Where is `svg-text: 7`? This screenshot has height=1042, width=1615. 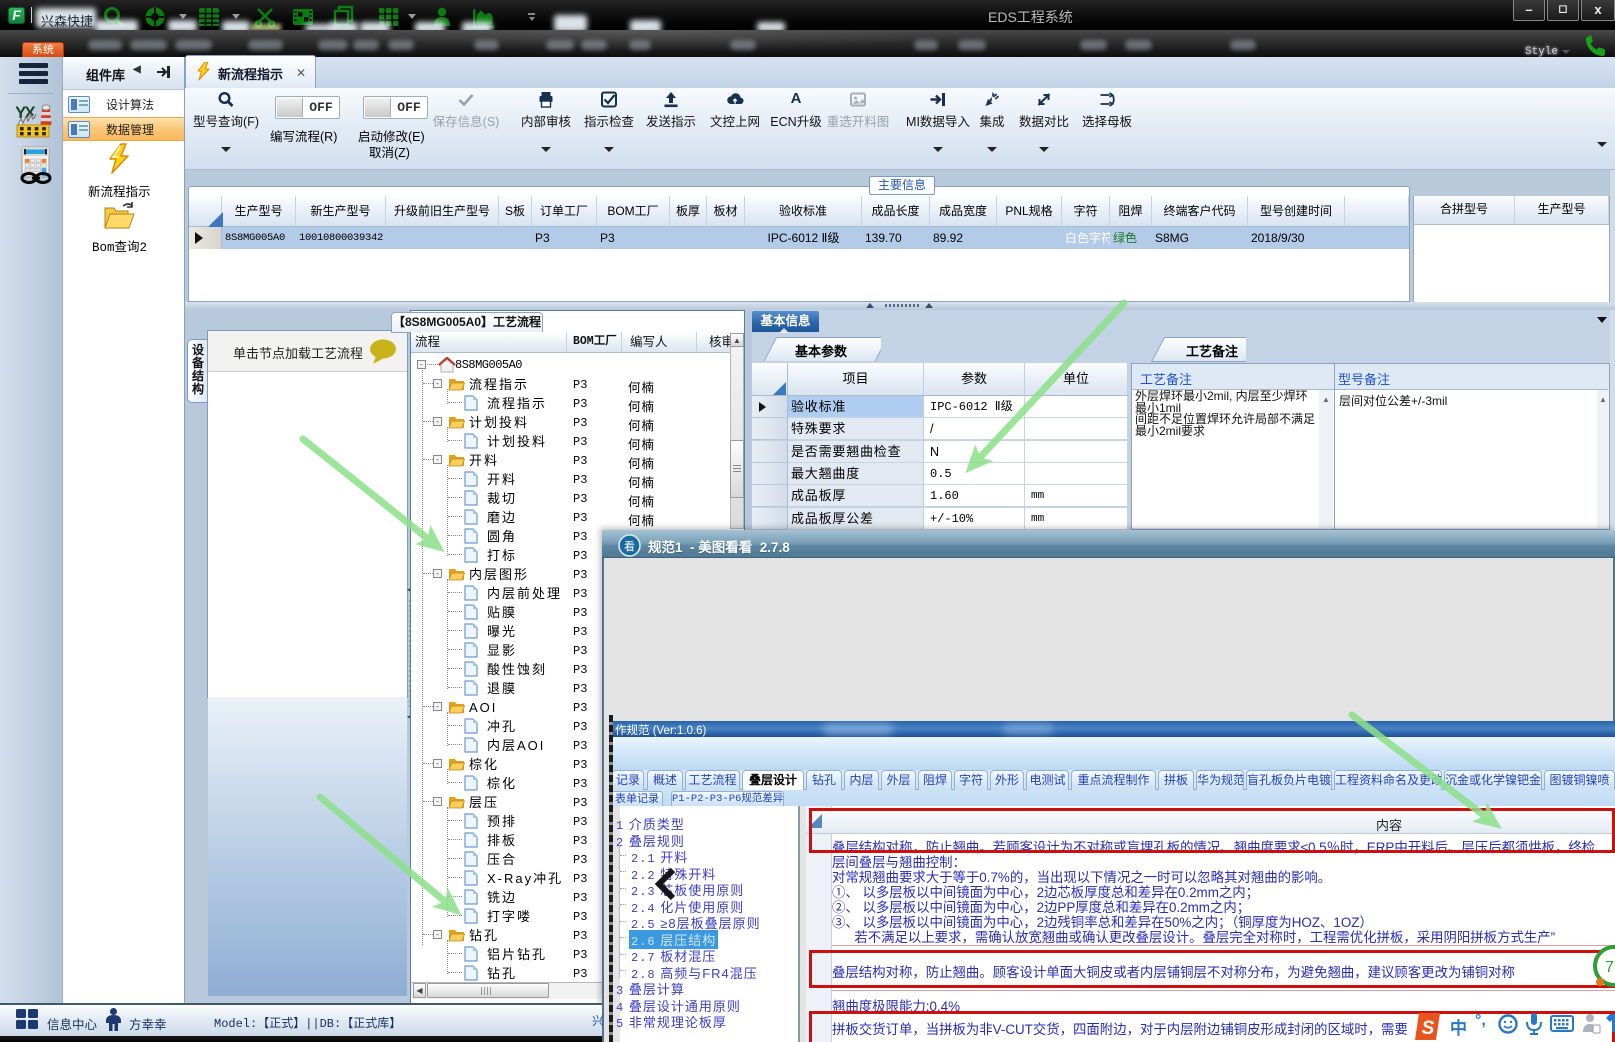 svg-text: 7 is located at coordinates (1609, 967).